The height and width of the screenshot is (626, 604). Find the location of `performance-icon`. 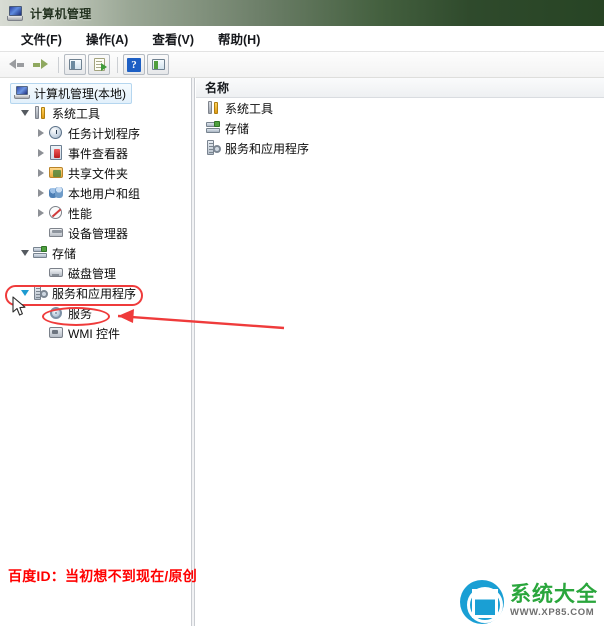

performance-icon is located at coordinates (56, 213).